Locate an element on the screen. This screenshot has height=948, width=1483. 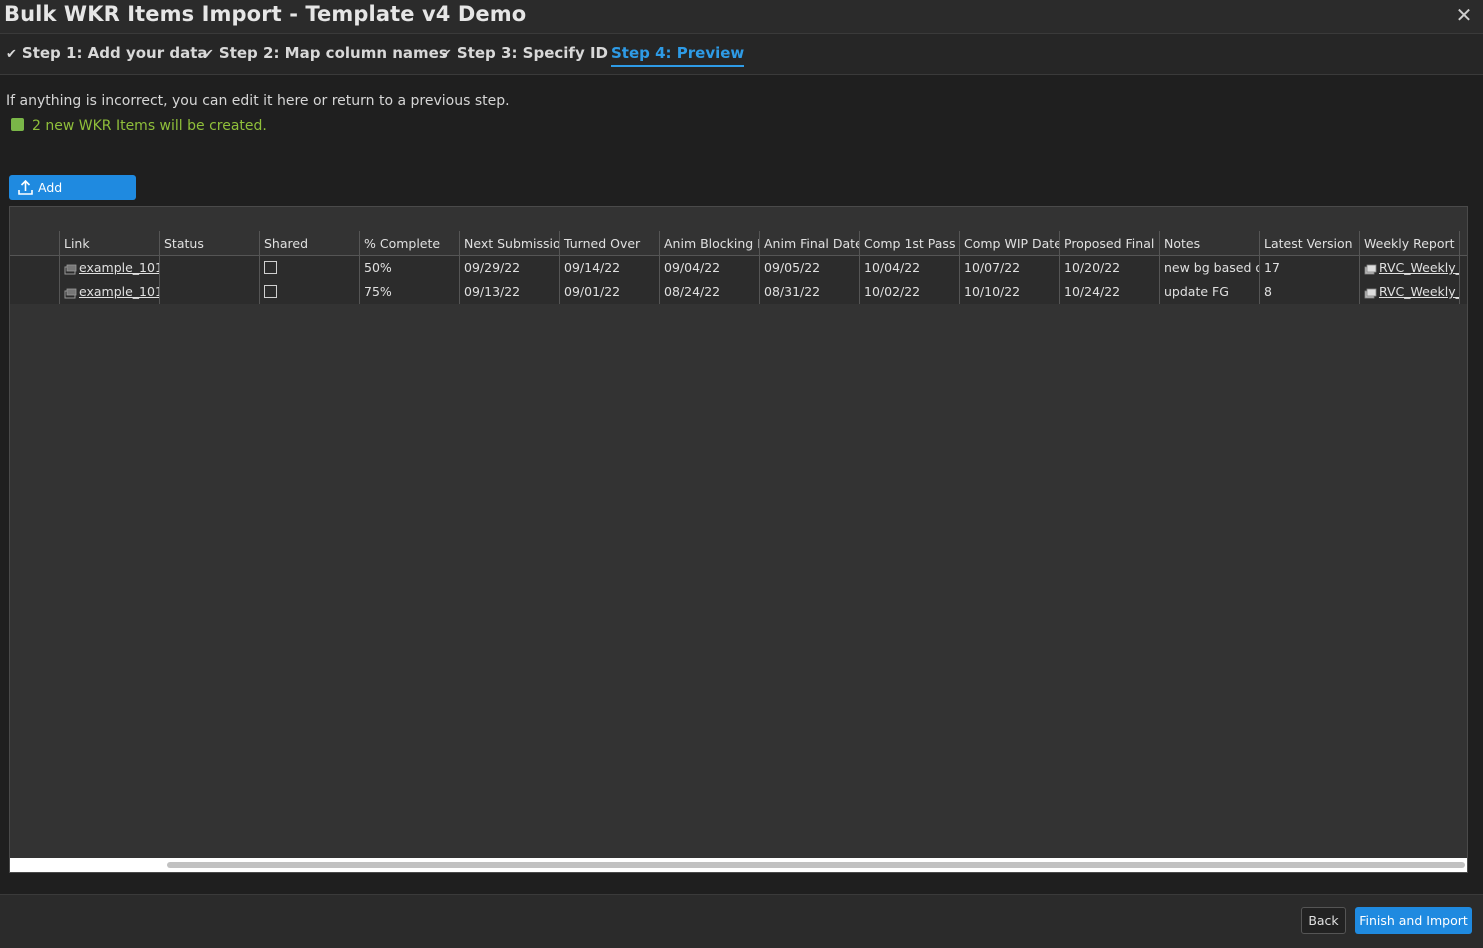
cell-comp-wip: 10/07/22 is located at coordinates (1010, 268).